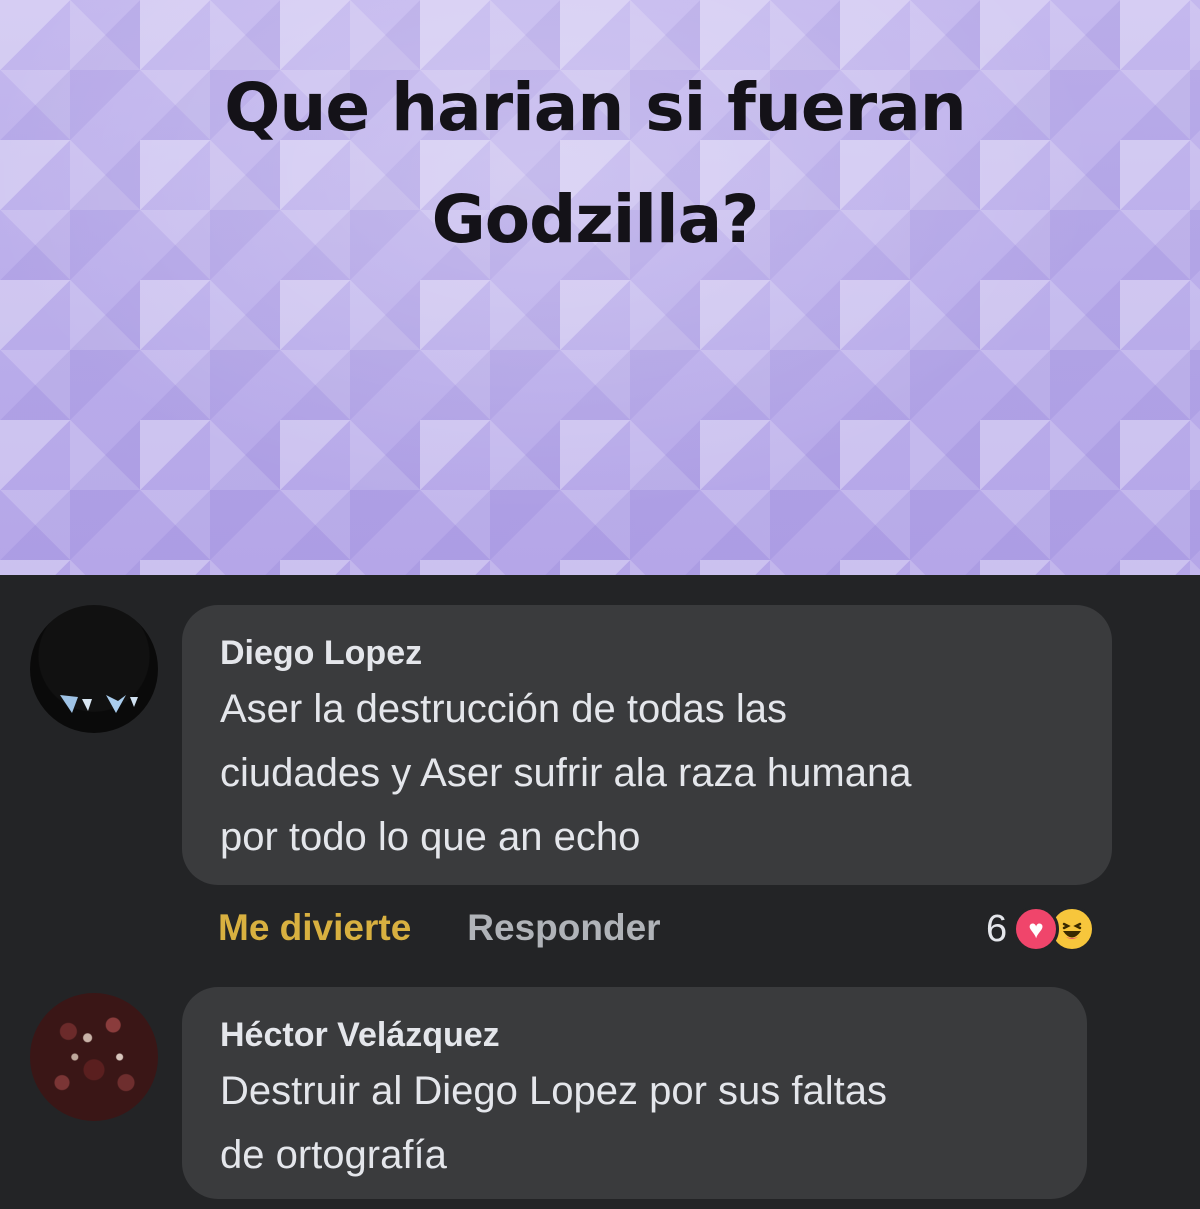 The height and width of the screenshot is (1209, 1200). What do you see at coordinates (634, 1035) in the screenshot?
I see `comment-author: Héctor Velázquez` at bounding box center [634, 1035].